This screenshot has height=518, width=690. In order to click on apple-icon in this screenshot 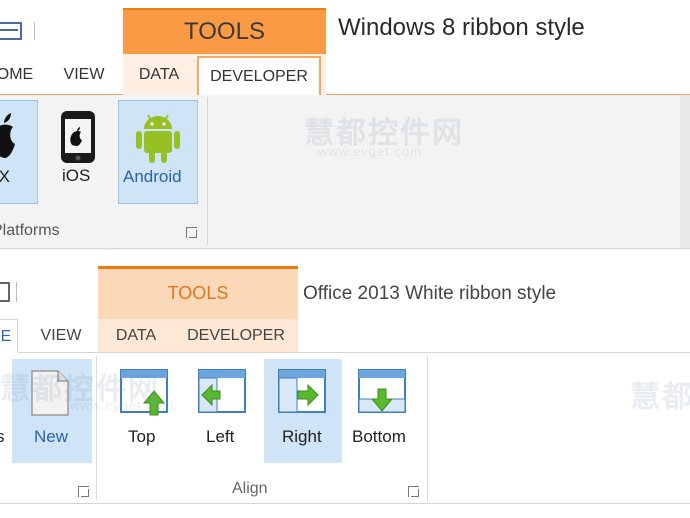, I will do `click(7, 135)`.